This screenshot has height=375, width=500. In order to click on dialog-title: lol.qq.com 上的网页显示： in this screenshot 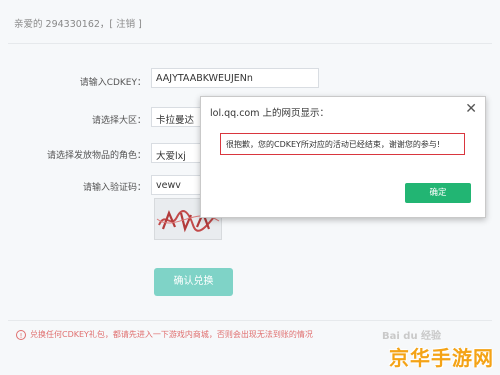, I will do `click(270, 113)`.